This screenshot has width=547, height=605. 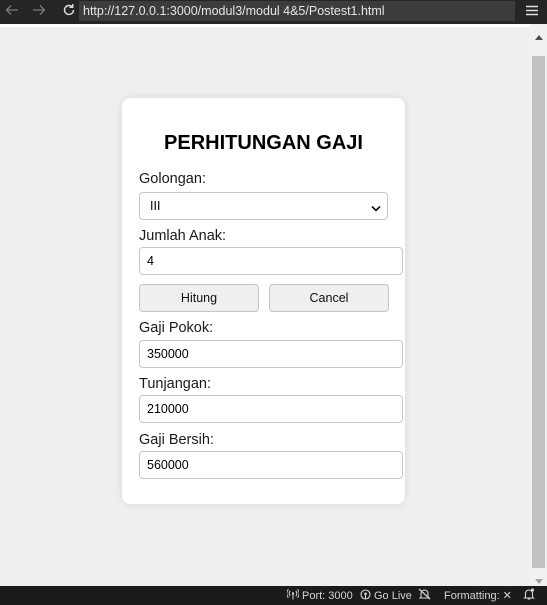 What do you see at coordinates (183, 236) in the screenshot?
I see `jumlah-anak-label: Jumlah Anak:` at bounding box center [183, 236].